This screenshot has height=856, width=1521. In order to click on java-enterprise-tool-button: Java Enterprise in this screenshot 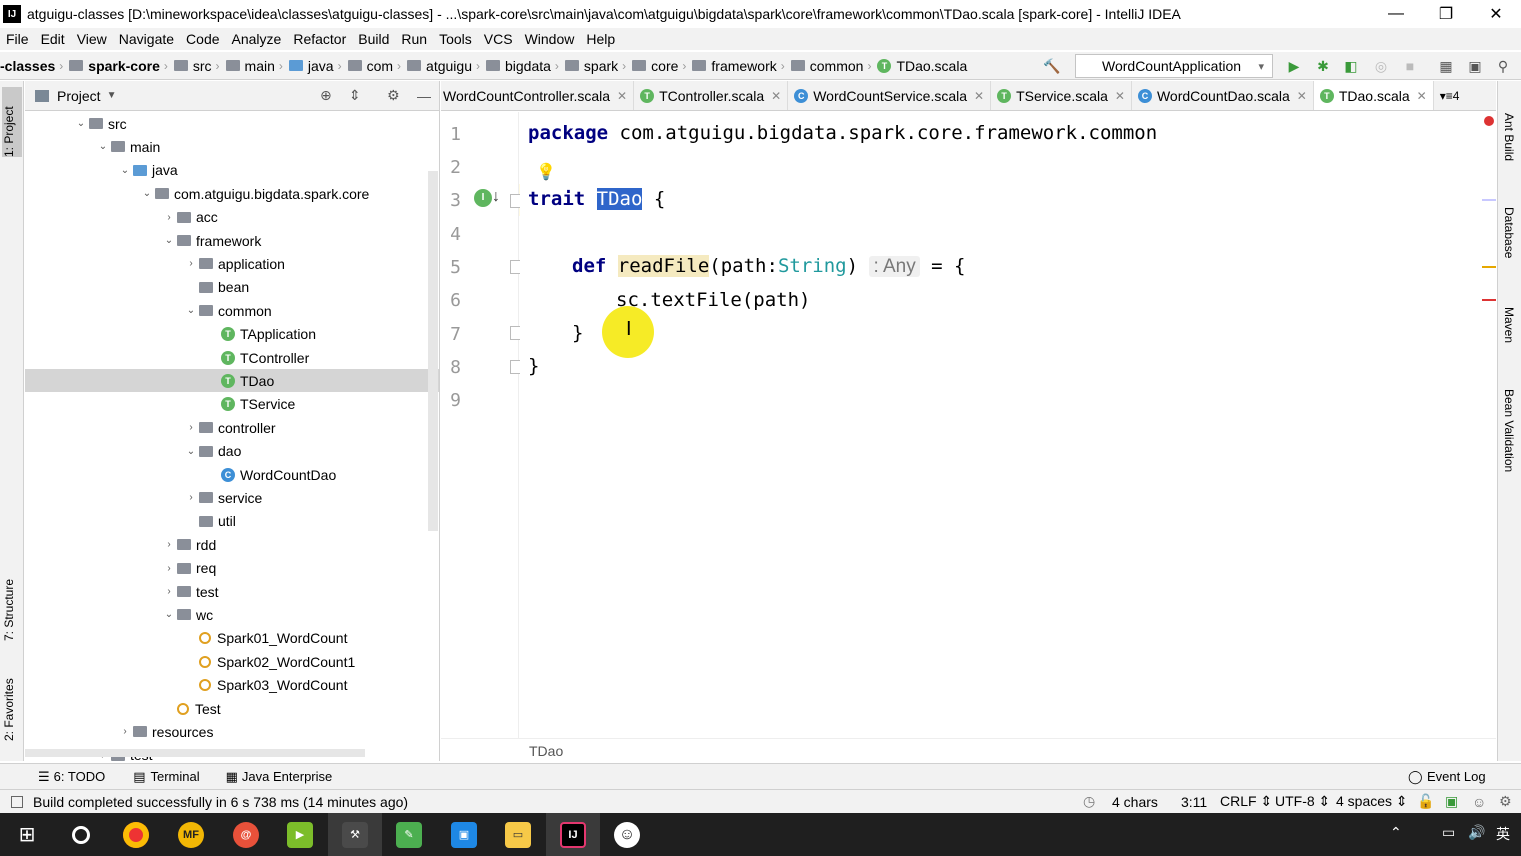, I will do `click(287, 776)`.